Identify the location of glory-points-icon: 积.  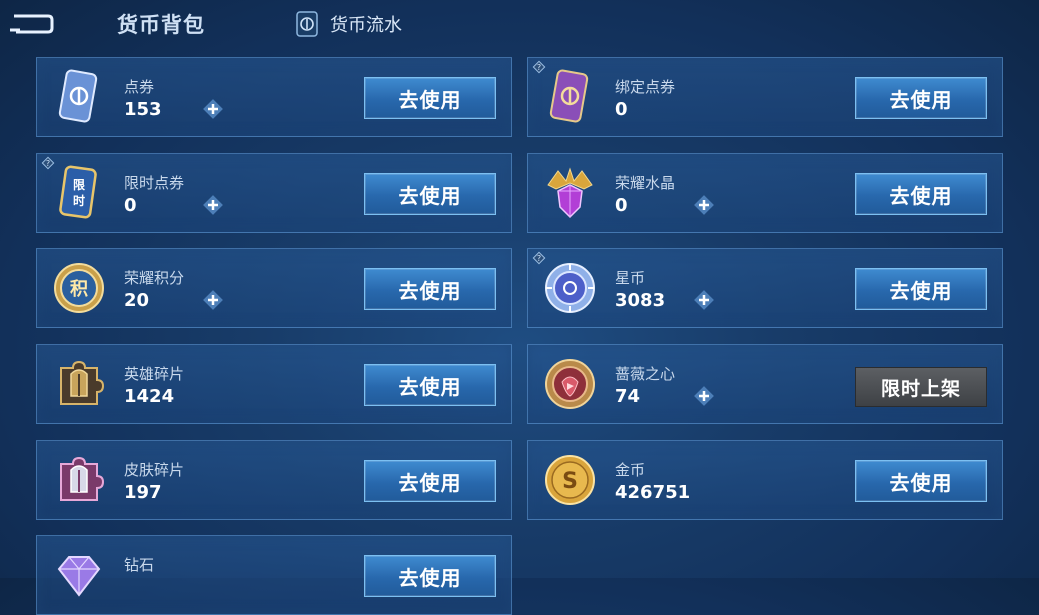
(79, 288).